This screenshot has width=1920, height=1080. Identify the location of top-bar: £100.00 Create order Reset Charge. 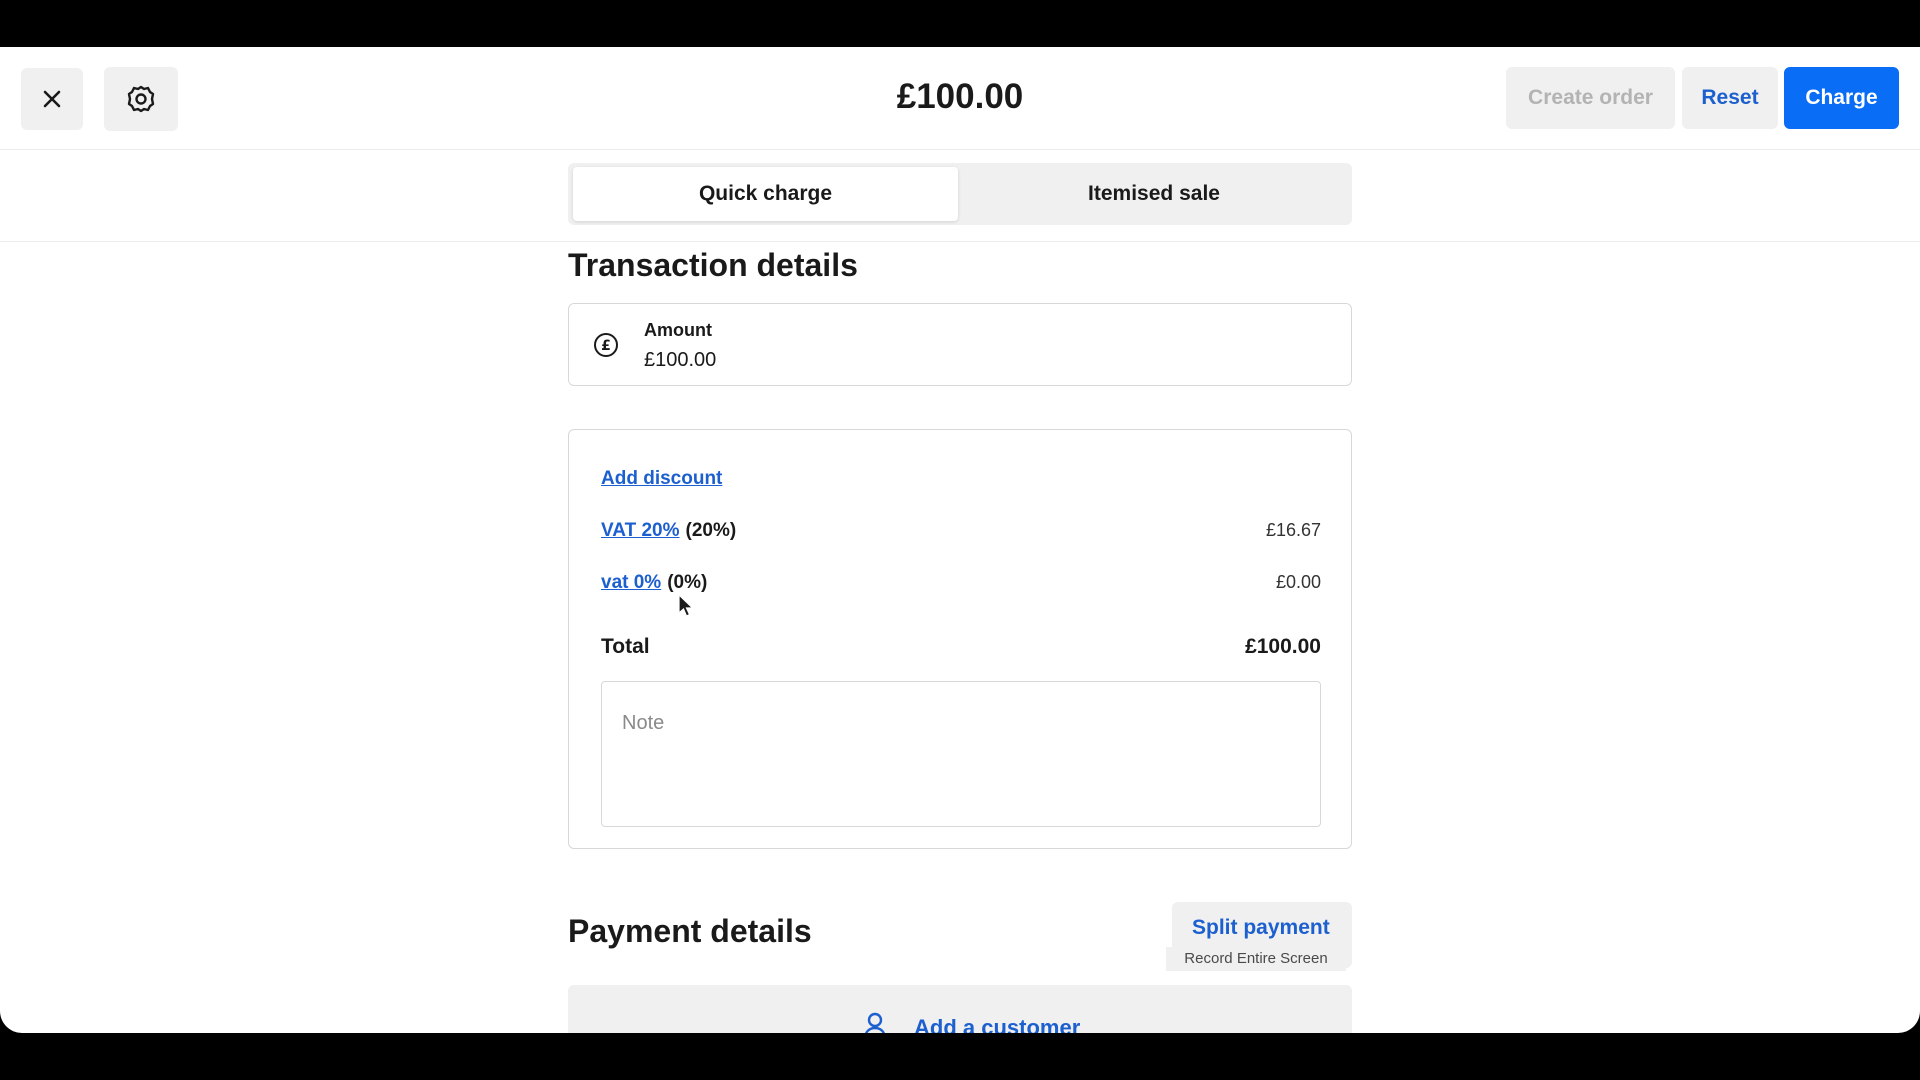
(960, 98).